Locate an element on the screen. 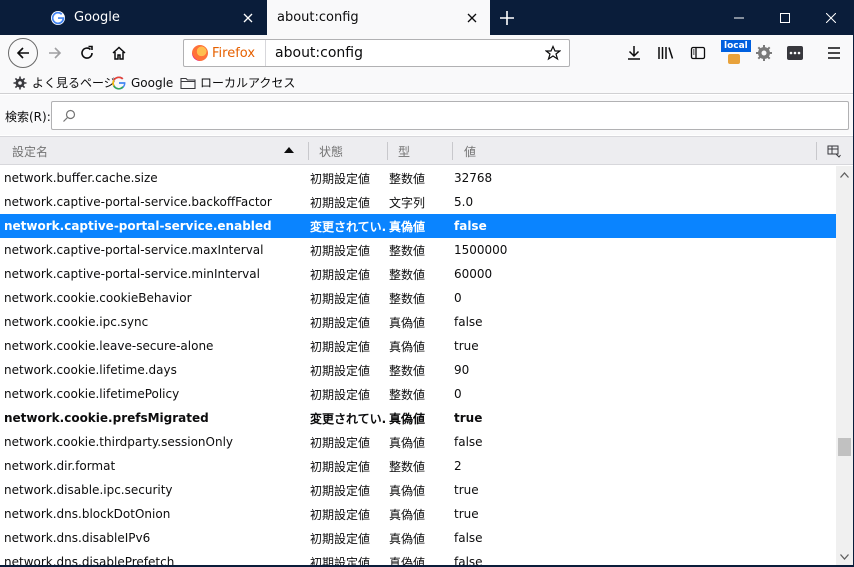 The height and width of the screenshot is (567, 854). table-row: network.dns.disableIPv6 初期設定値 真偽値 false is located at coordinates (418, 538).